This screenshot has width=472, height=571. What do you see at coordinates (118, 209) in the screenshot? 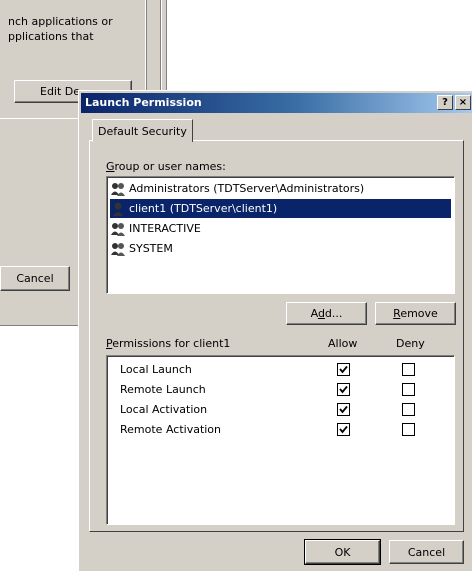
I see `user-icon` at bounding box center [118, 209].